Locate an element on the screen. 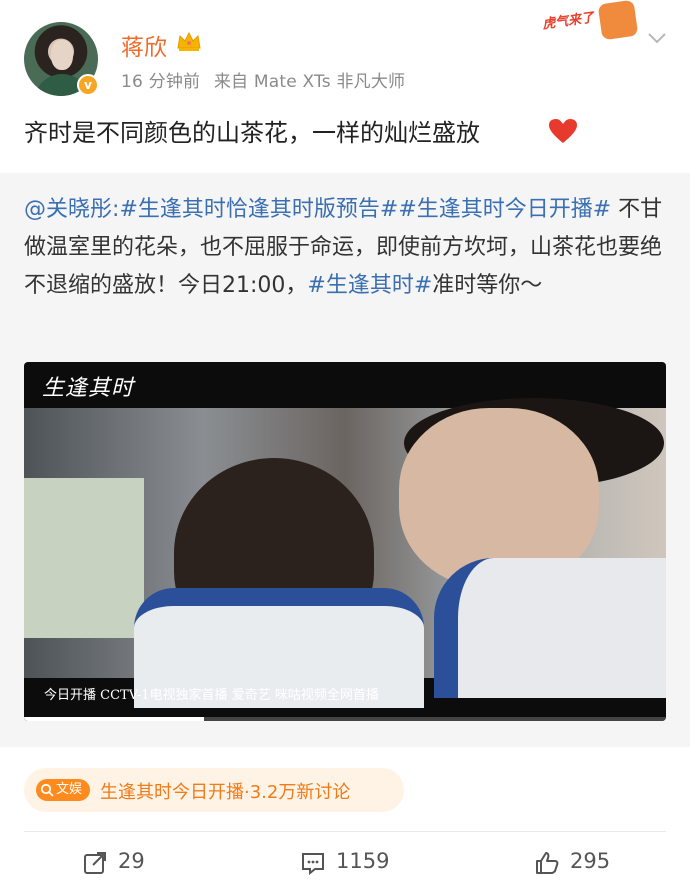  comment-icon is located at coordinates (313, 864).